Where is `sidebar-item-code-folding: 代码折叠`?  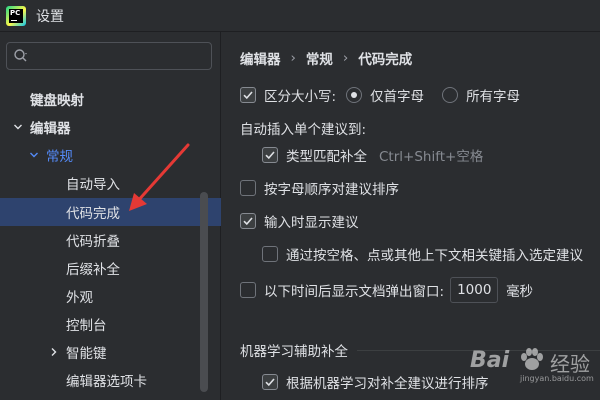
sidebar-item-code-folding: 代码折叠 is located at coordinates (110, 240).